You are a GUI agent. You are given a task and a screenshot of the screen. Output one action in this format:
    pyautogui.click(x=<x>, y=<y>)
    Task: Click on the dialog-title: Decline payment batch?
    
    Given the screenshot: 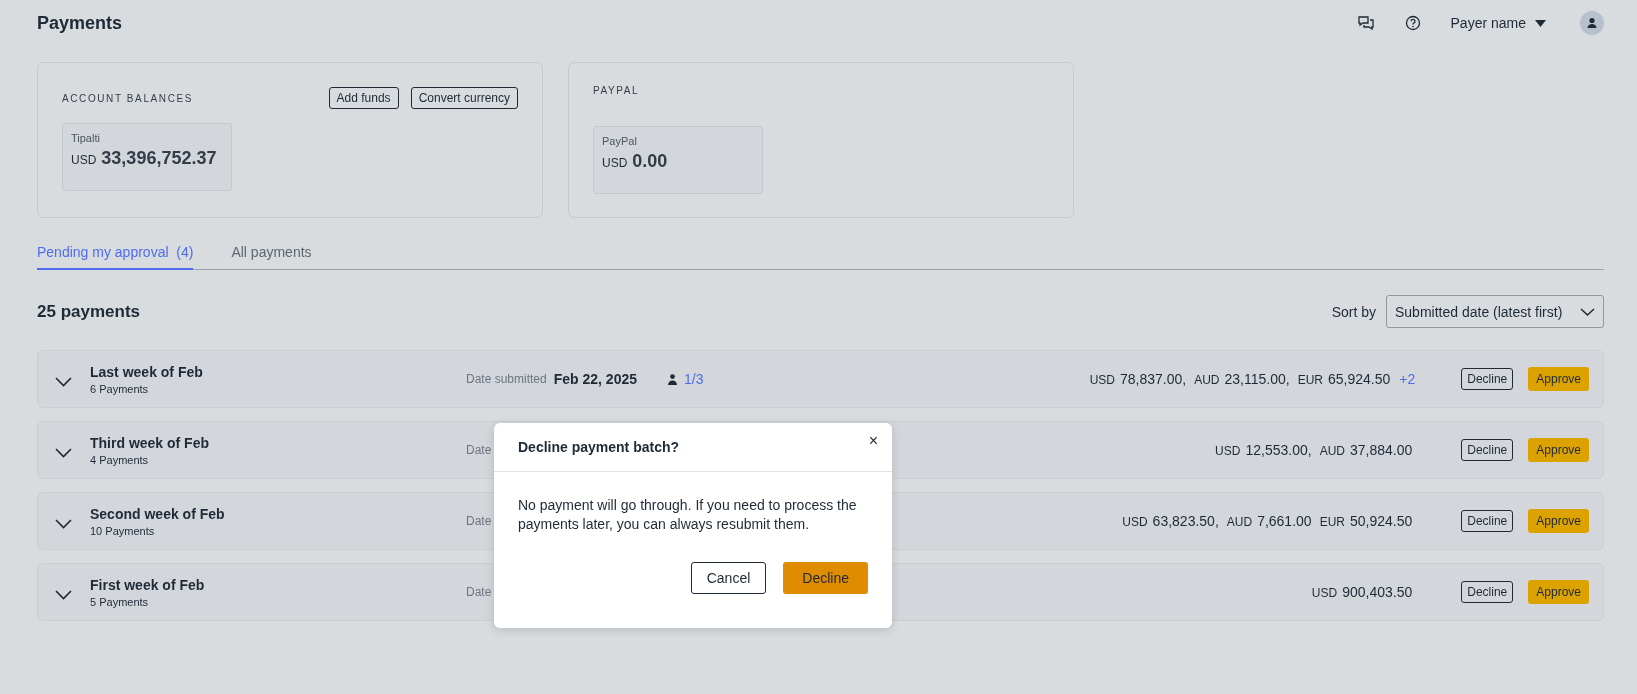 What is the action you would take?
    pyautogui.click(x=599, y=447)
    